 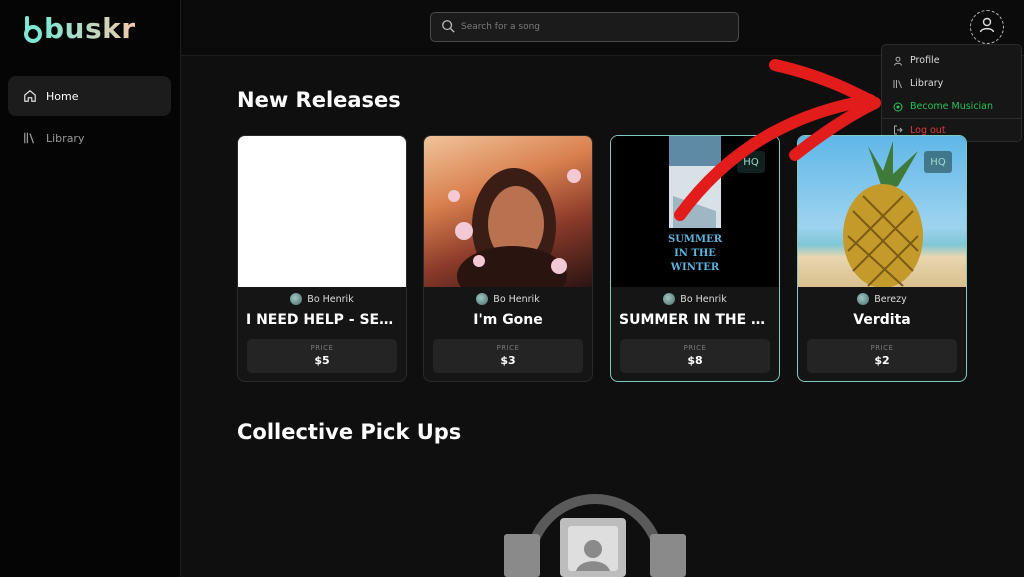 I want to click on search-icon, so click(x=448, y=27).